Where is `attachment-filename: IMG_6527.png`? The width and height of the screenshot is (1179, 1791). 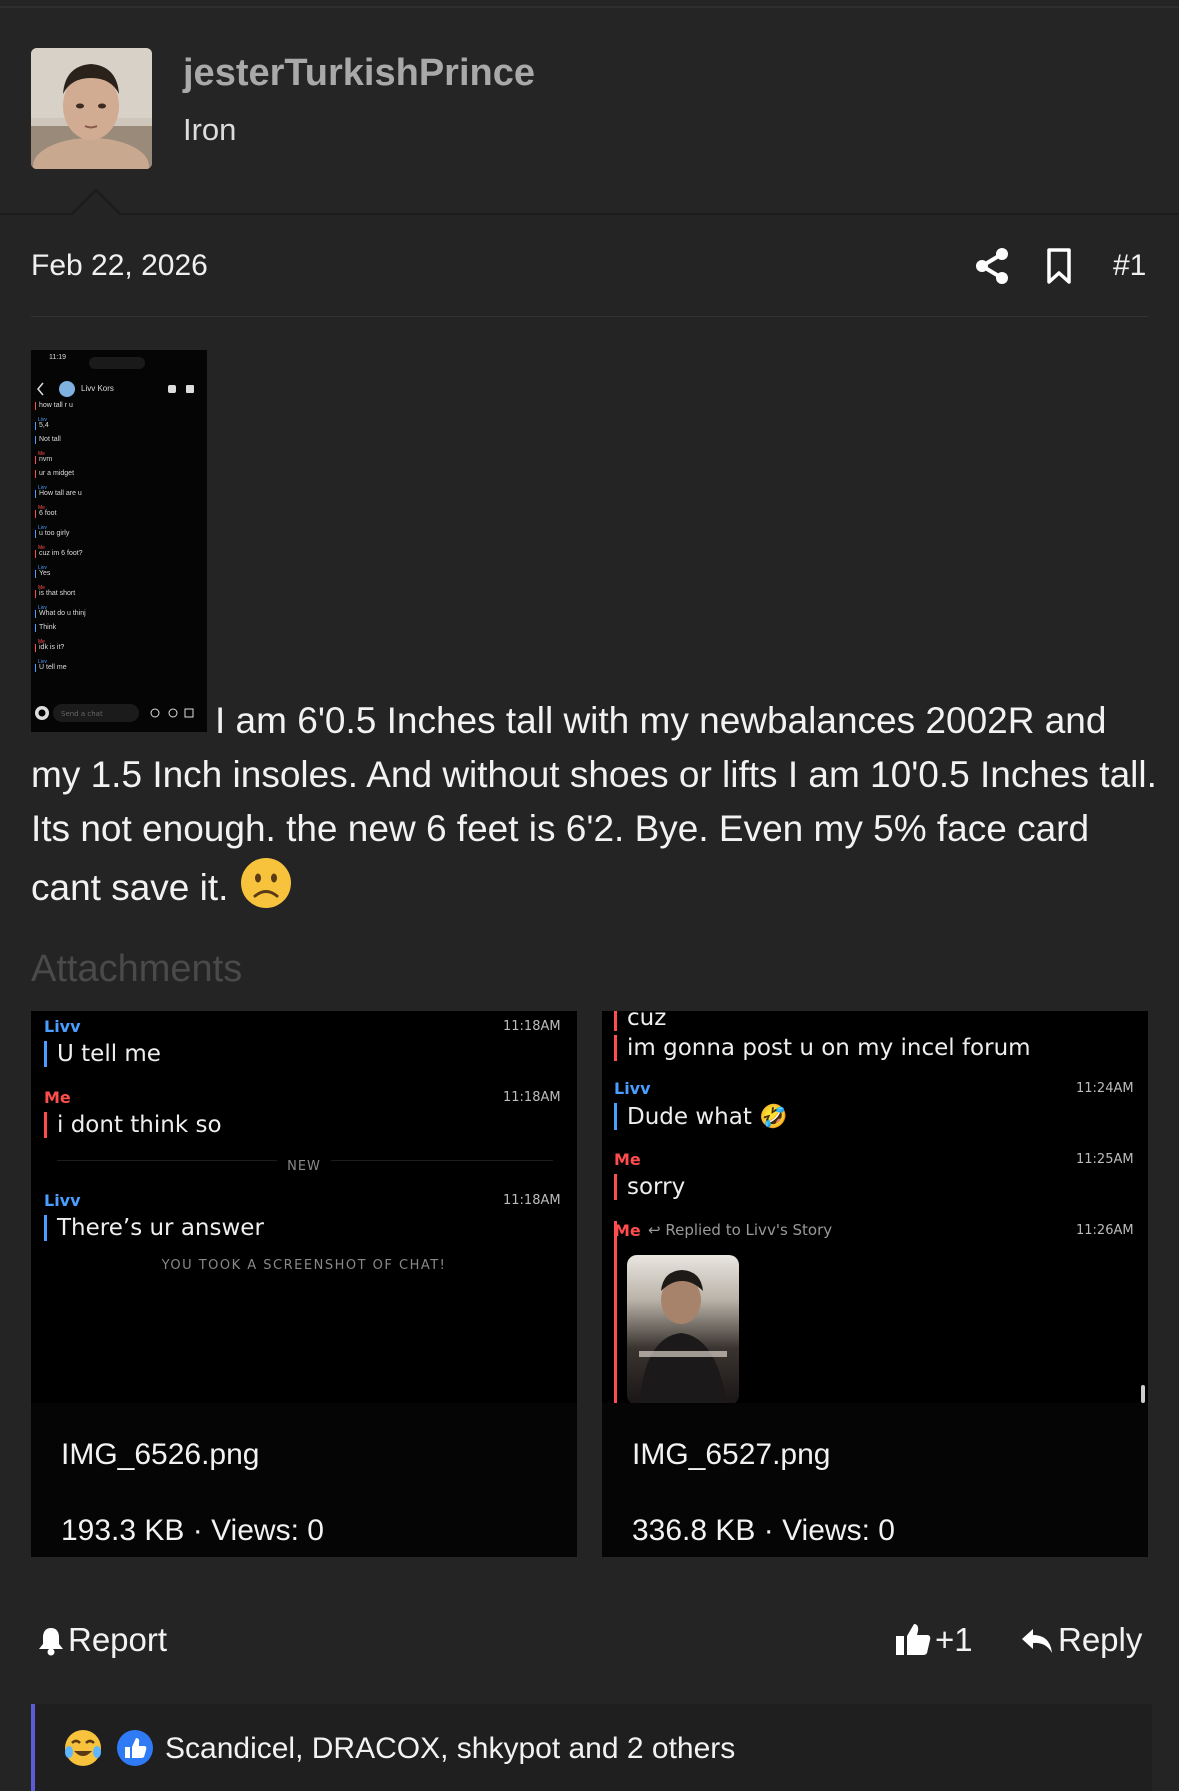 attachment-filename: IMG_6527.png is located at coordinates (731, 1455).